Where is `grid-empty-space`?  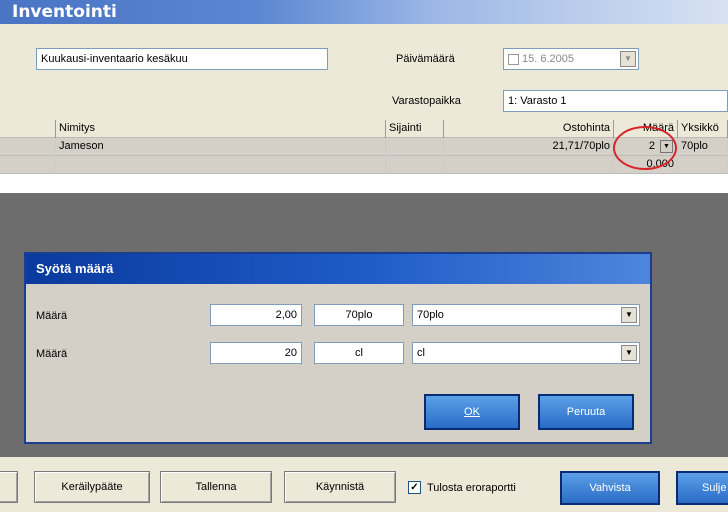
grid-empty-space is located at coordinates (364, 183).